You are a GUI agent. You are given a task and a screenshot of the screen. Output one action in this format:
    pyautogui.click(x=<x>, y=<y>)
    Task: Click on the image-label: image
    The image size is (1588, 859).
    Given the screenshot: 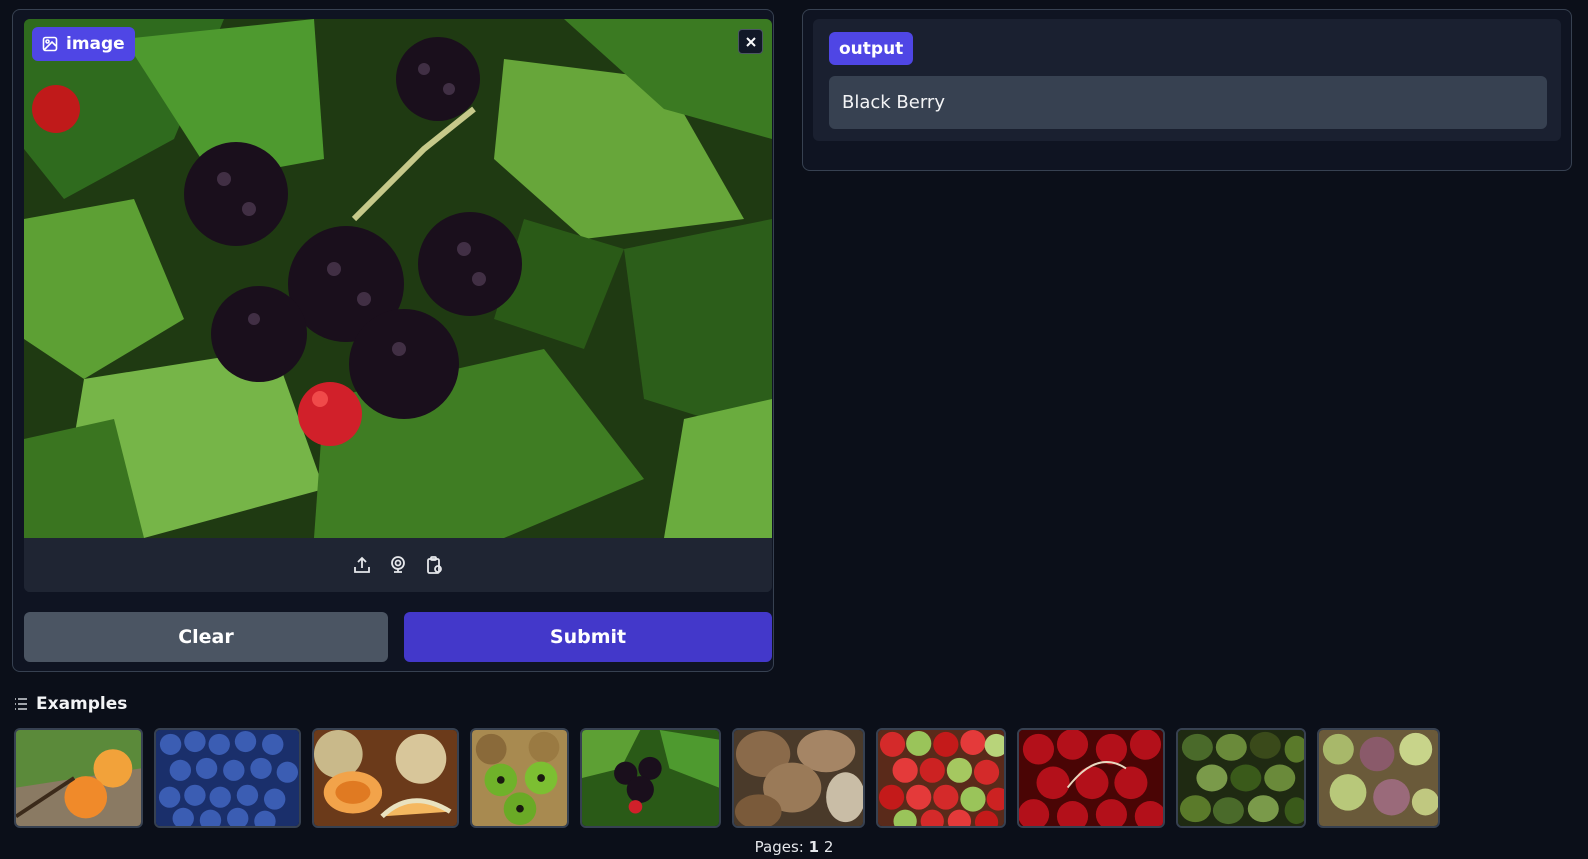 What is the action you would take?
    pyautogui.click(x=83, y=44)
    